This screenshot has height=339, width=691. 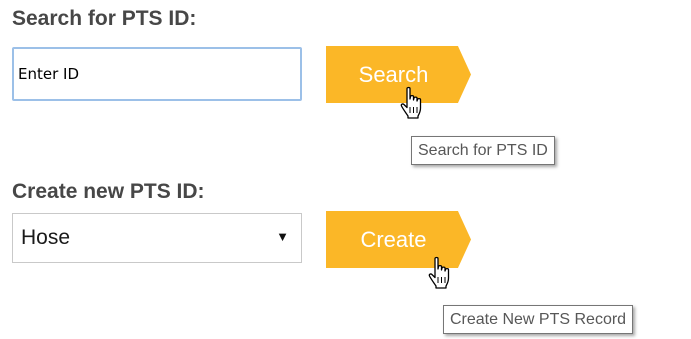 I want to click on create-section-title: Create new PTS ID:, so click(x=108, y=191).